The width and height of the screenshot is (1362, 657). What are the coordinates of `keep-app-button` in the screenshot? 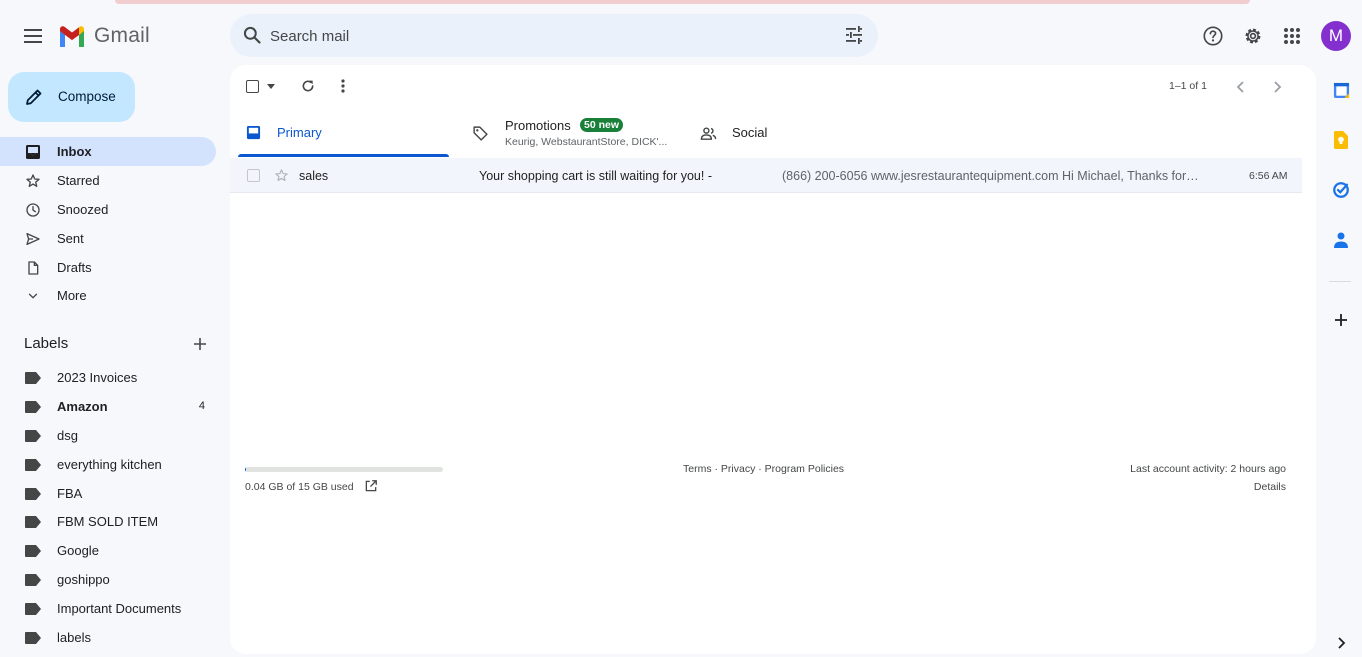 It's located at (1341, 140).